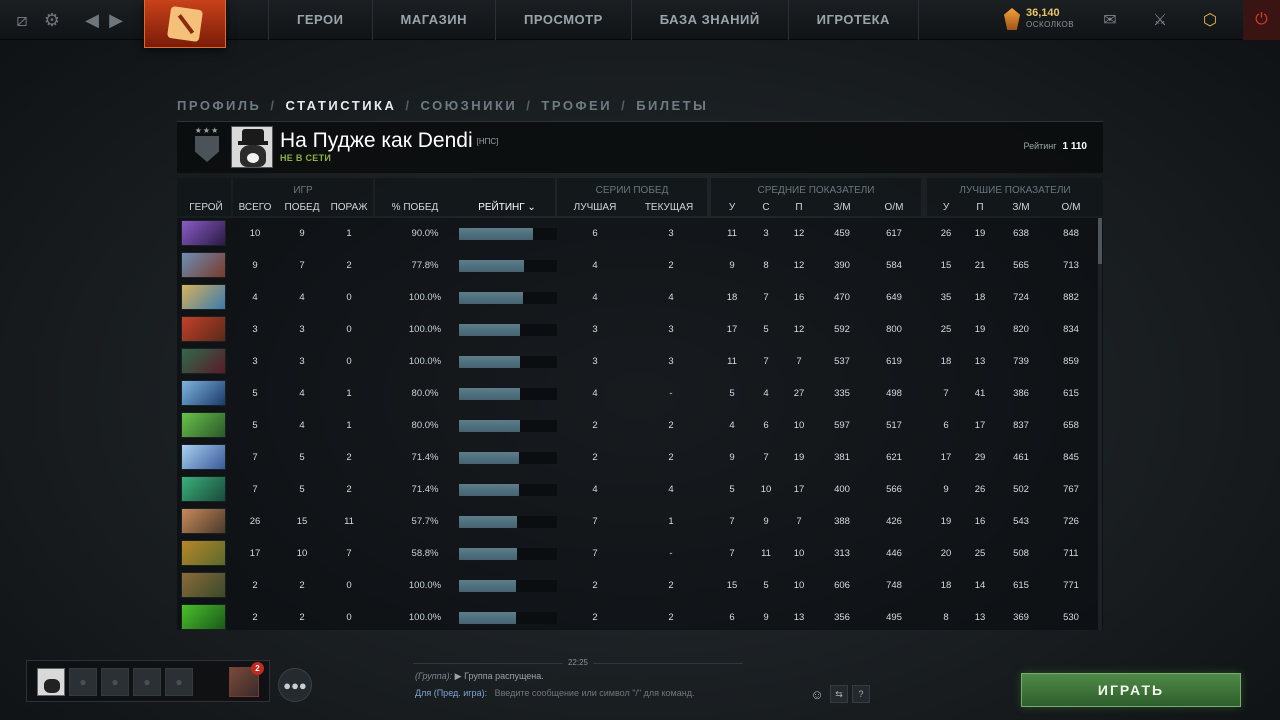 Image resolution: width=1280 pixels, height=720 pixels. I want to click on cell-avg-gpm: 597, so click(842, 425).